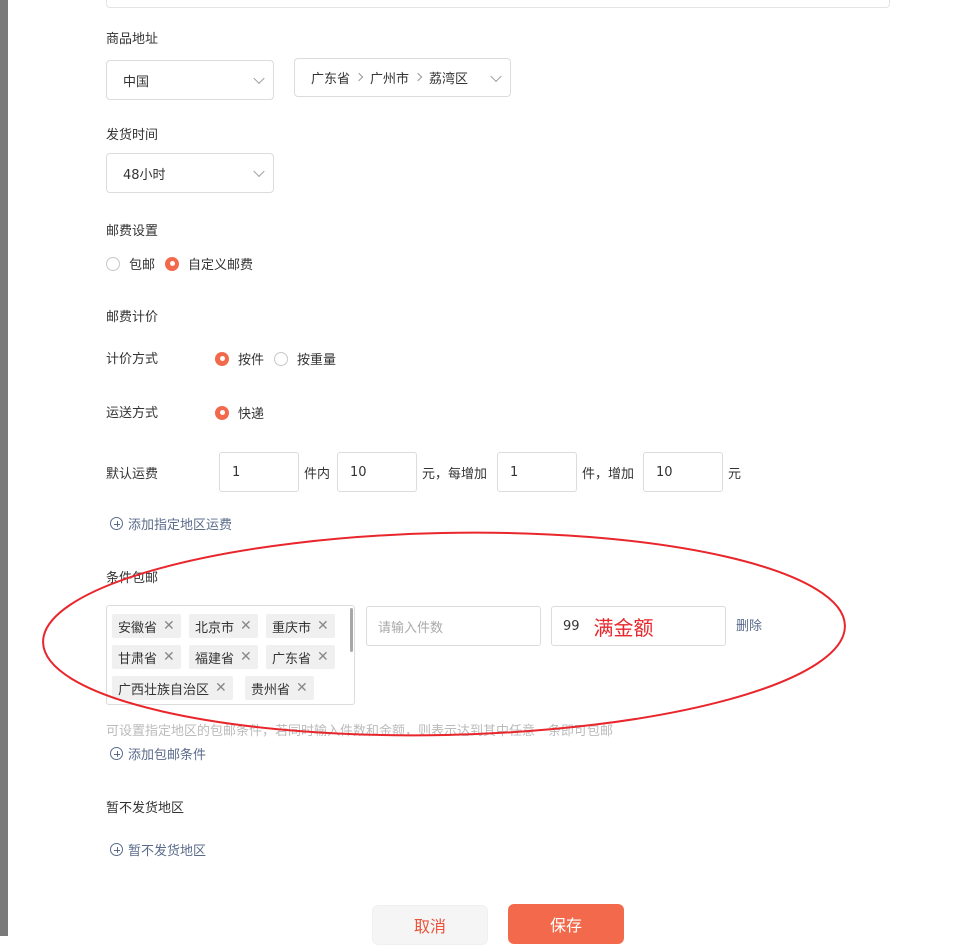 Image resolution: width=979 pixels, height=945 pixels. What do you see at coordinates (292, 659) in the screenshot?
I see `region-tag-text: 广东省` at bounding box center [292, 659].